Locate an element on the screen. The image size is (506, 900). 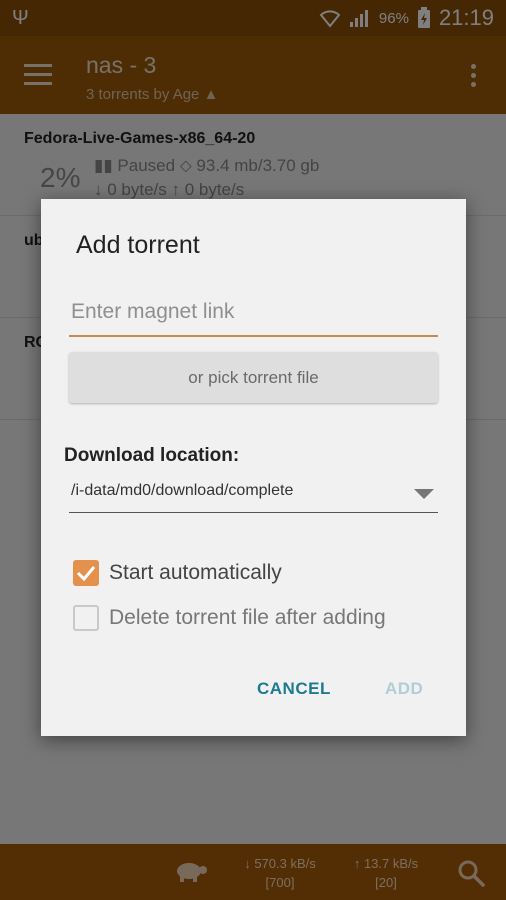
start-automatically-label: Start automatically is located at coordinates (195, 572).